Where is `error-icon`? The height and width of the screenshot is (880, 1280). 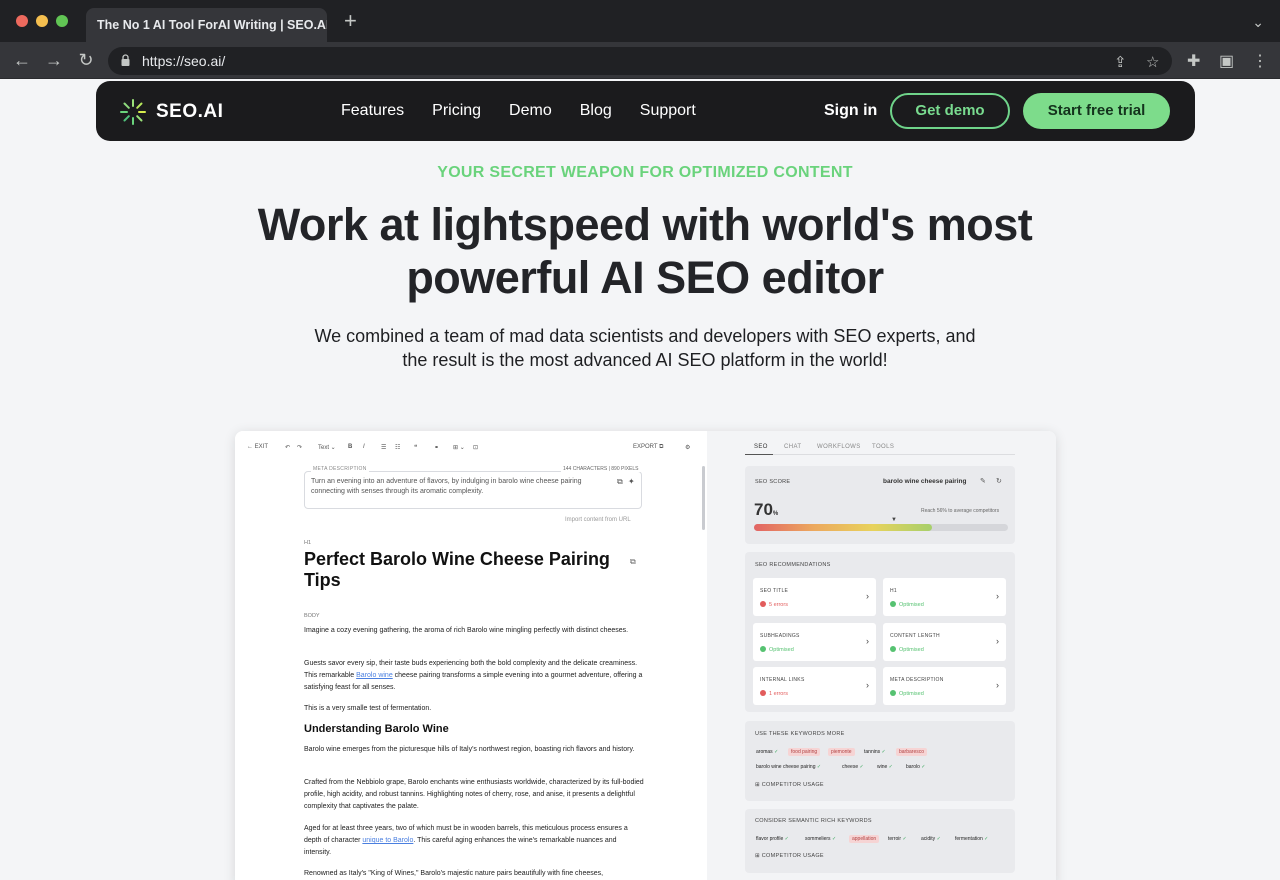 error-icon is located at coordinates (763, 693).